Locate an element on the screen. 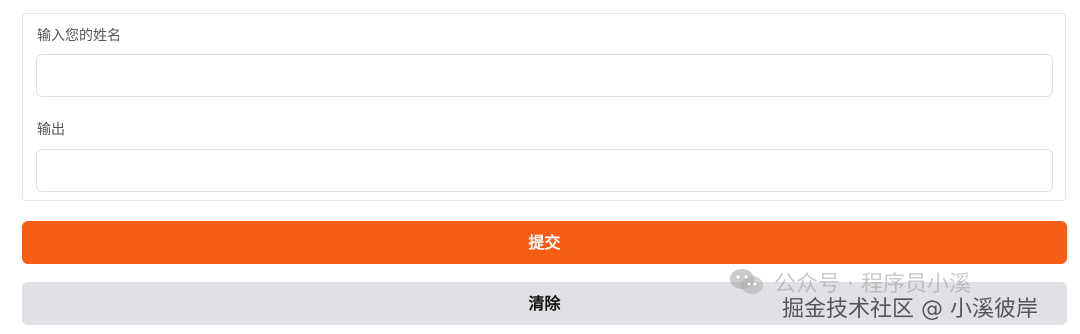  name-input is located at coordinates (544, 75).